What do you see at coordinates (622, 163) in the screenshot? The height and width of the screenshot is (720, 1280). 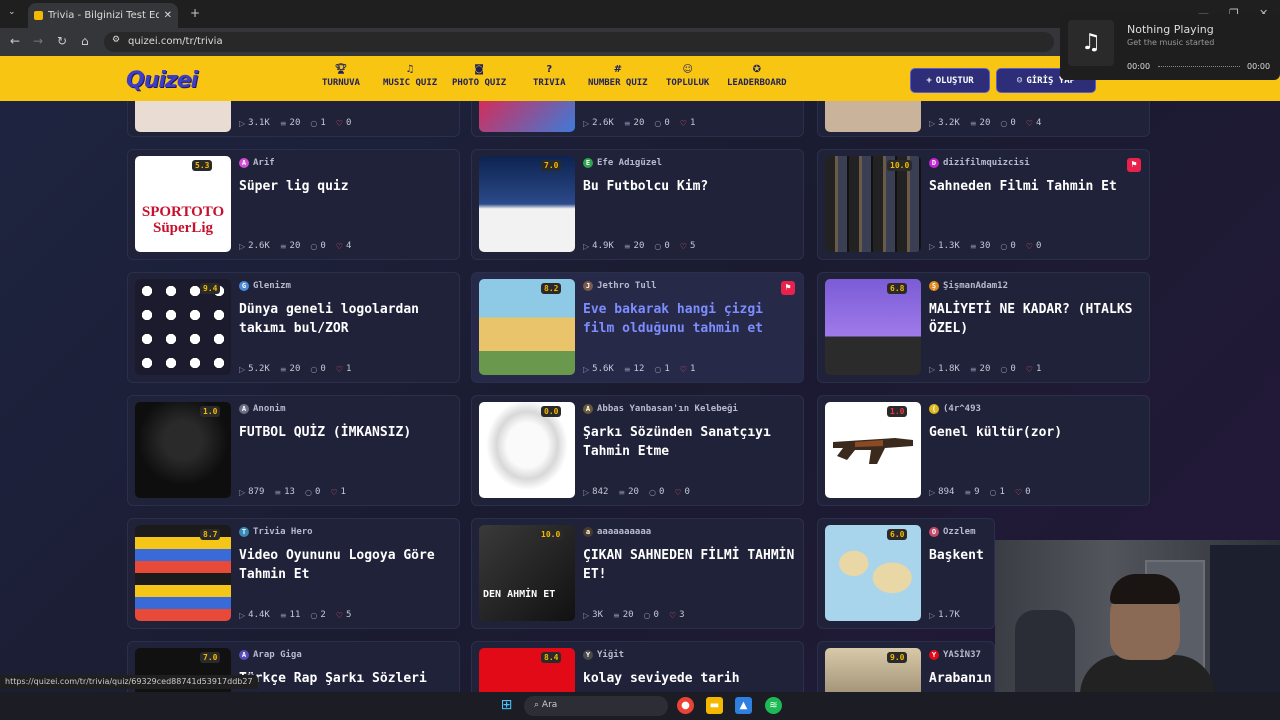 I see `quiz-author: E Efe Adıgüzel` at bounding box center [622, 163].